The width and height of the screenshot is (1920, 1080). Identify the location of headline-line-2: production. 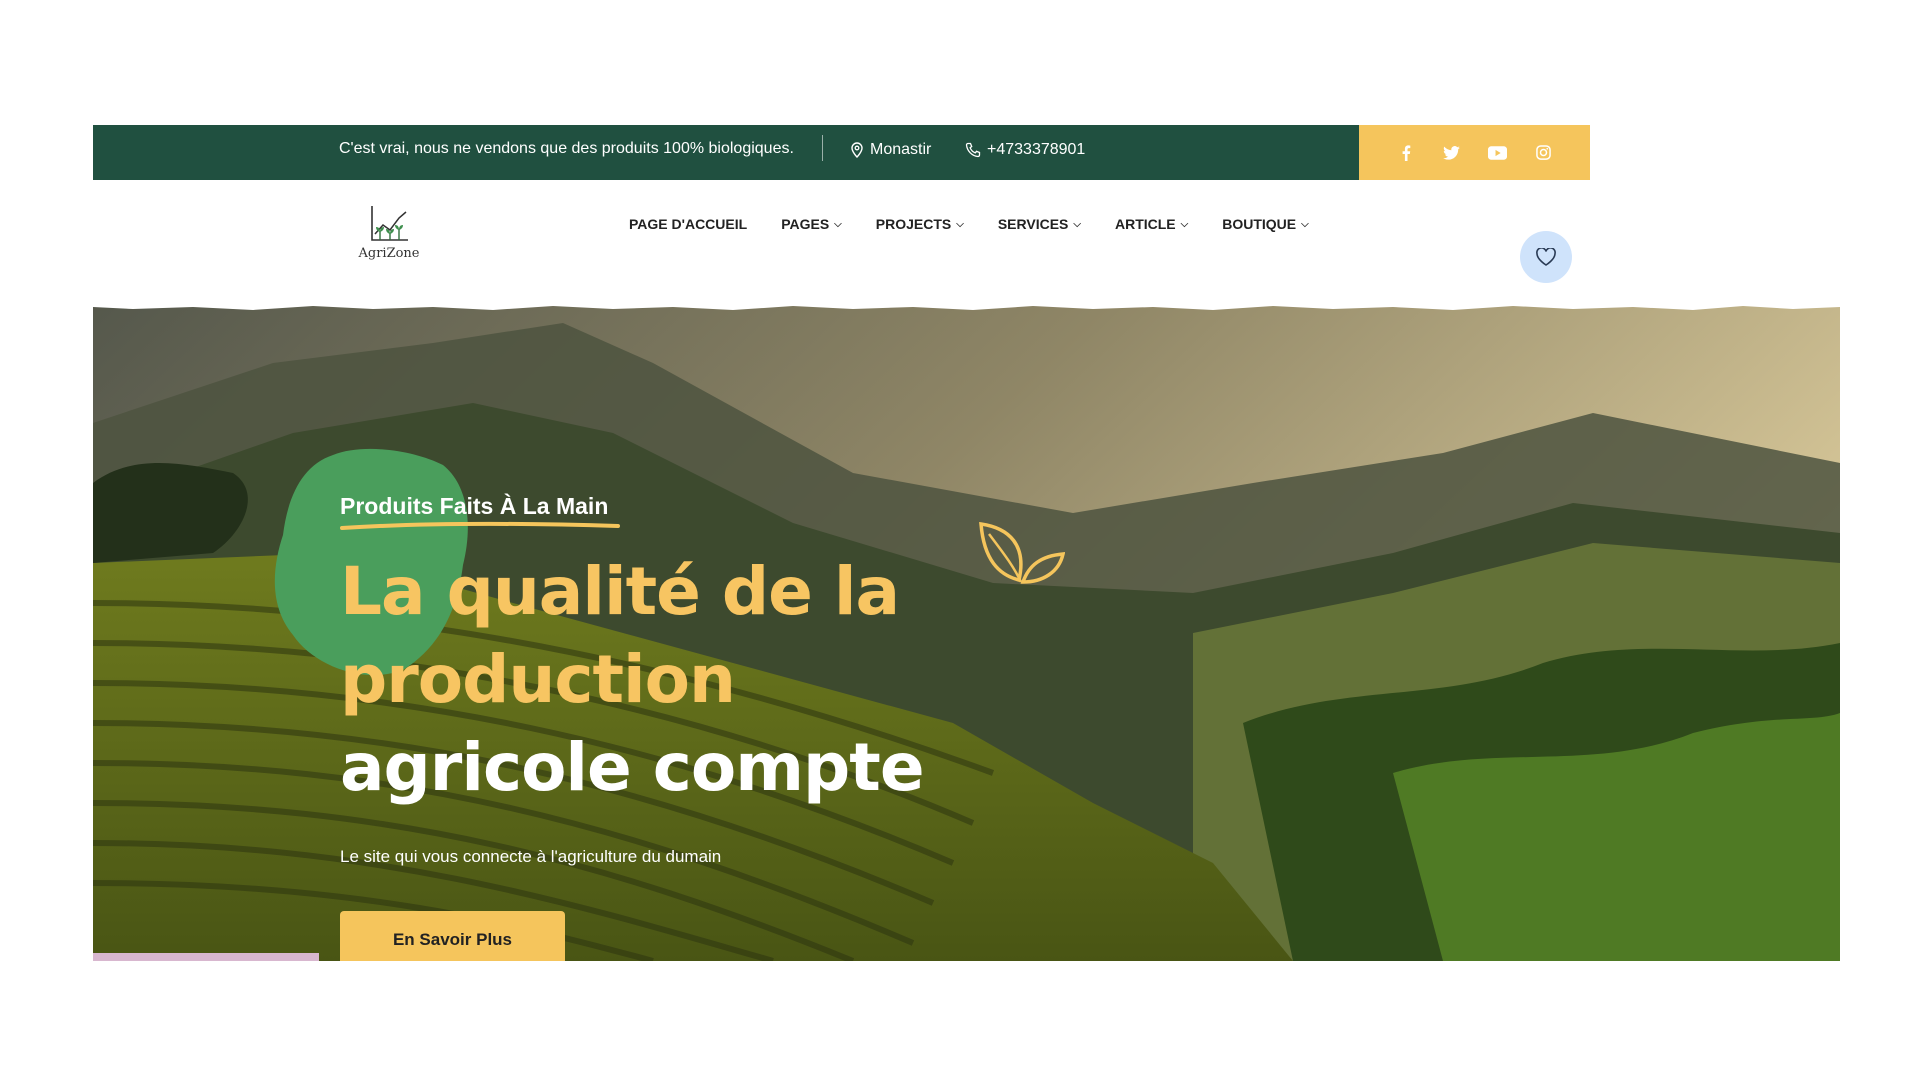
(538, 679).